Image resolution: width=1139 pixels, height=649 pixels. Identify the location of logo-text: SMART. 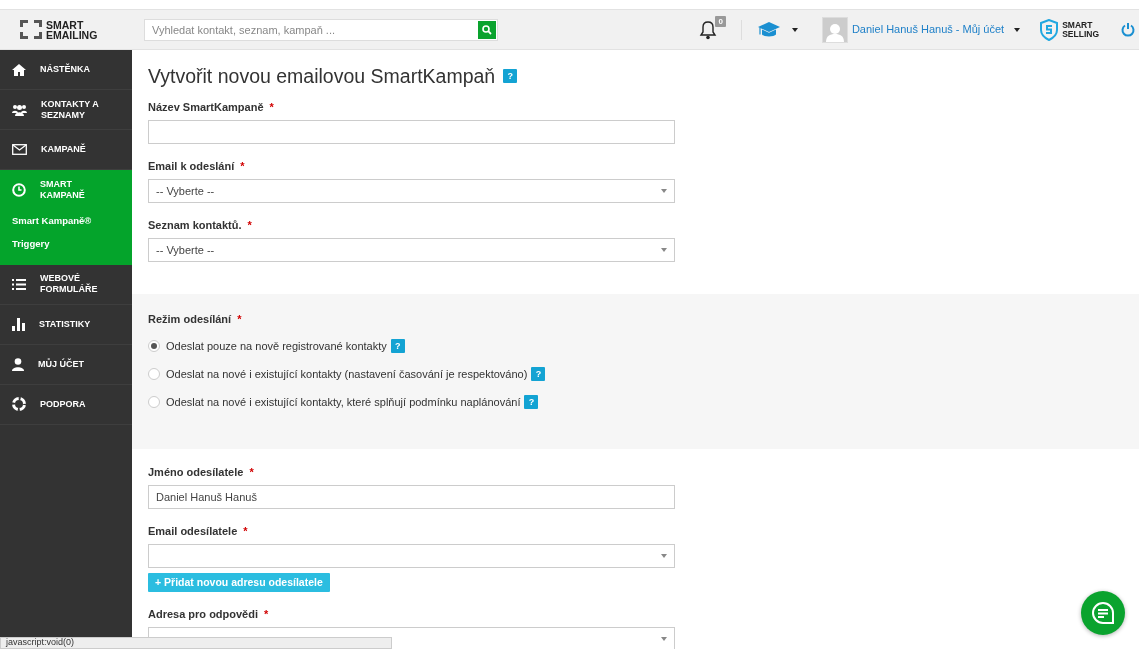
(65, 24).